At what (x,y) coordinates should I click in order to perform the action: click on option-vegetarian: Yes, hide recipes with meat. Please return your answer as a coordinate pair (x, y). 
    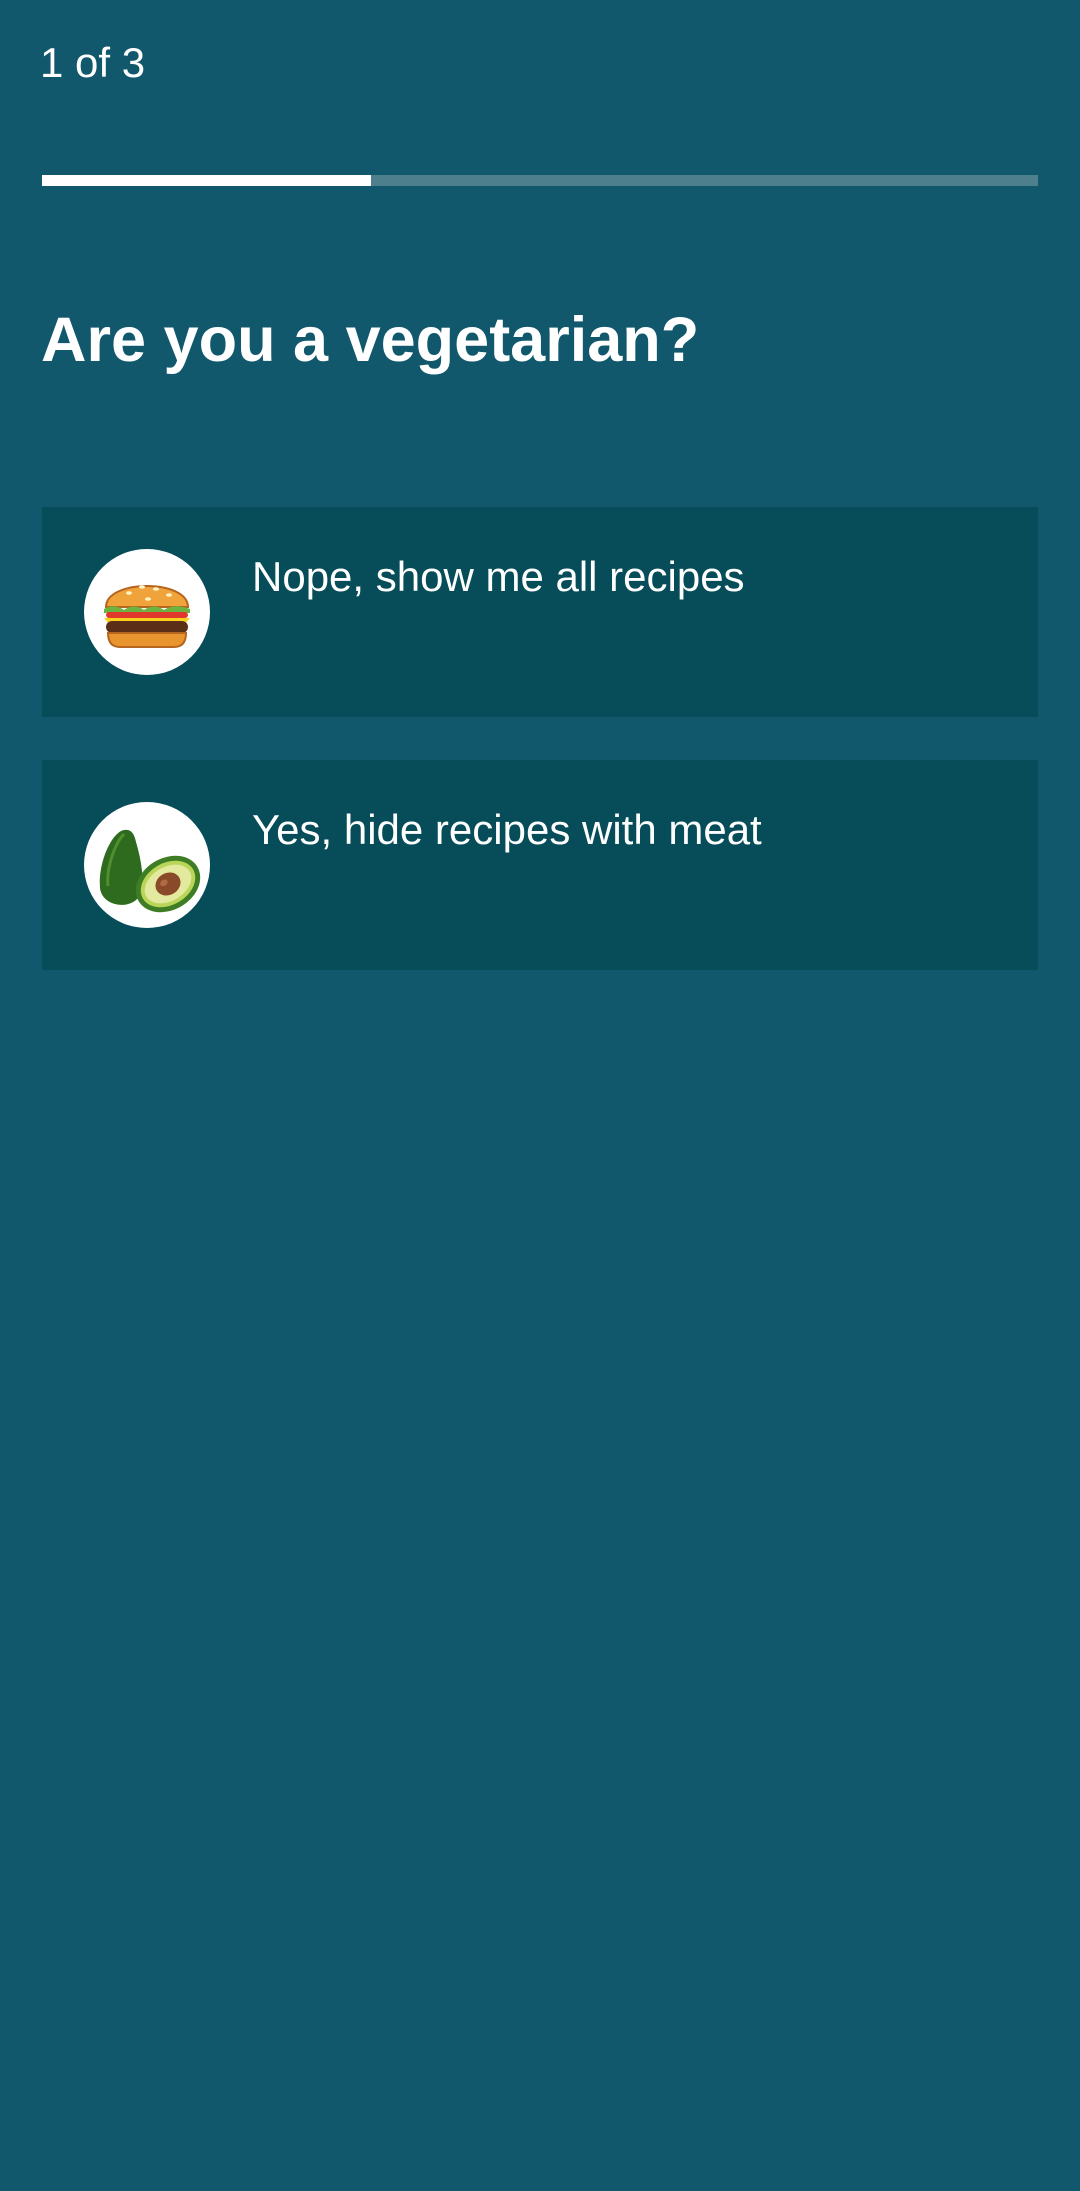
    Looking at the image, I should click on (540, 865).